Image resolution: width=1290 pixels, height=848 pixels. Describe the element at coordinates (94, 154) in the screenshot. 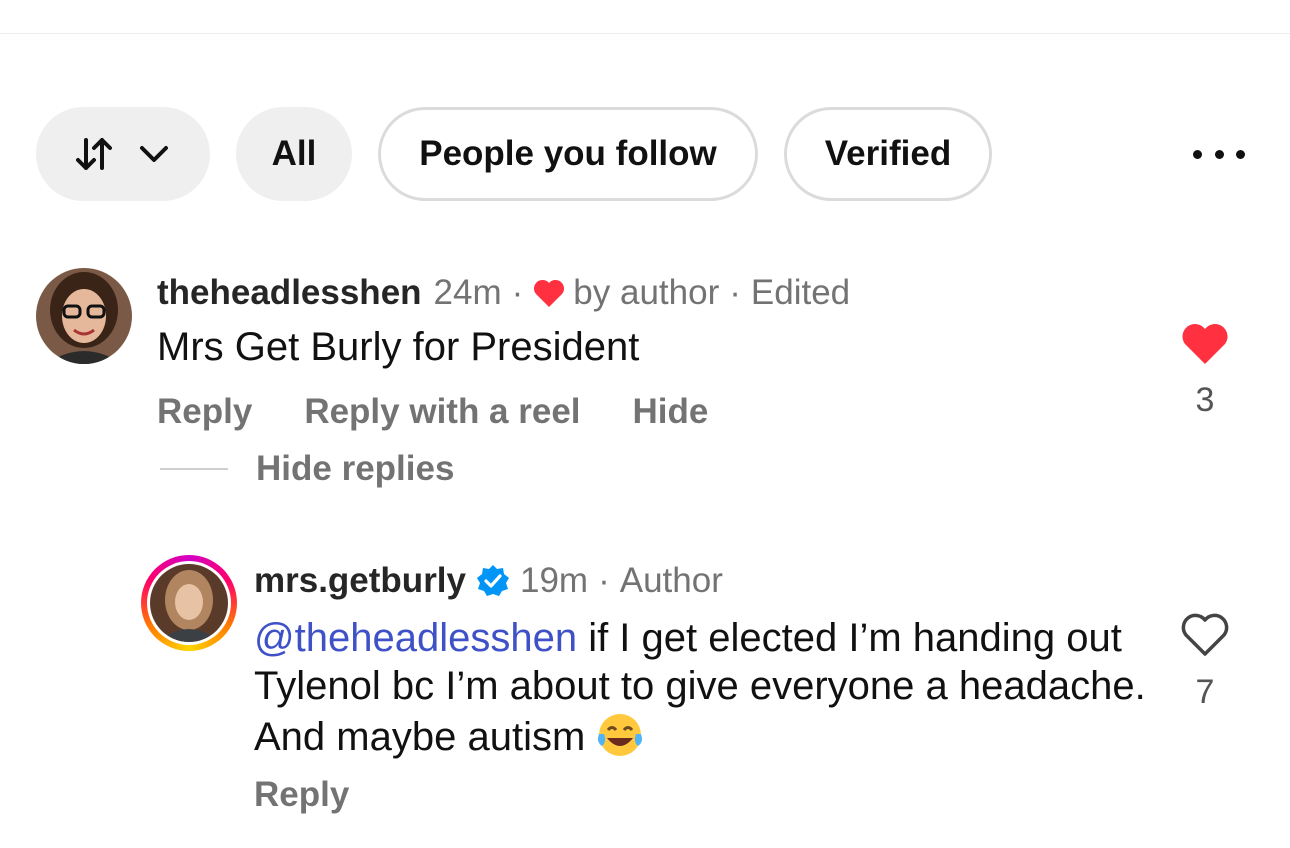

I see `sort-arrows-icon` at that location.